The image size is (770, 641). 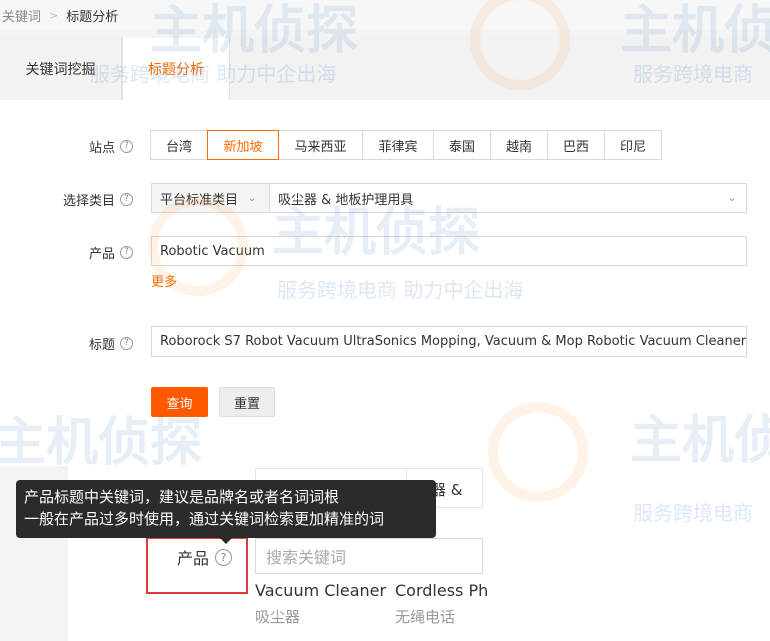 I want to click on breadcrumb-parent-link: 关键词, so click(x=21, y=15).